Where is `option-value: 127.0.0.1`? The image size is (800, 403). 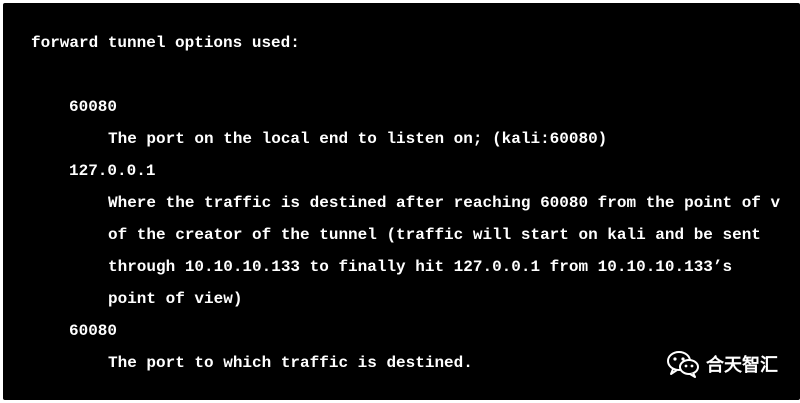 option-value: 127.0.0.1 is located at coordinates (112, 171).